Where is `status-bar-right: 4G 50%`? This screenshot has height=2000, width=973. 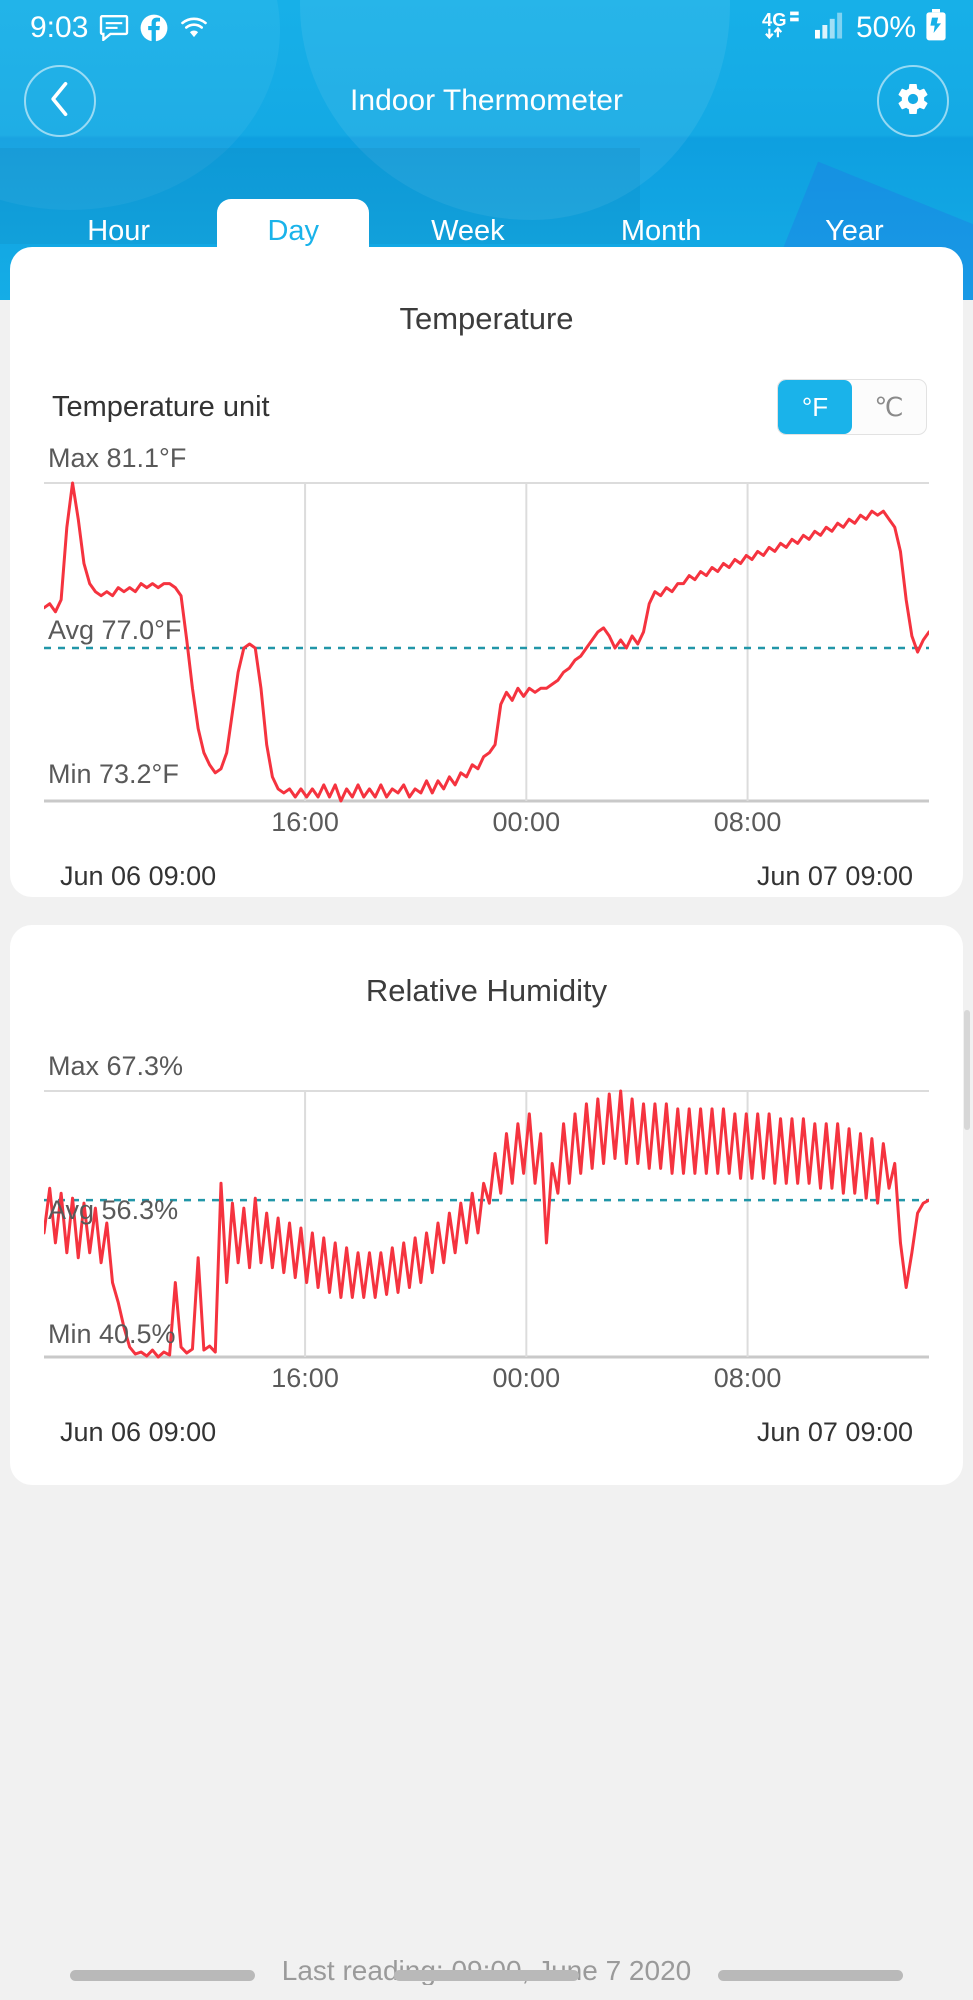 status-bar-right: 4G 50% is located at coordinates (854, 27).